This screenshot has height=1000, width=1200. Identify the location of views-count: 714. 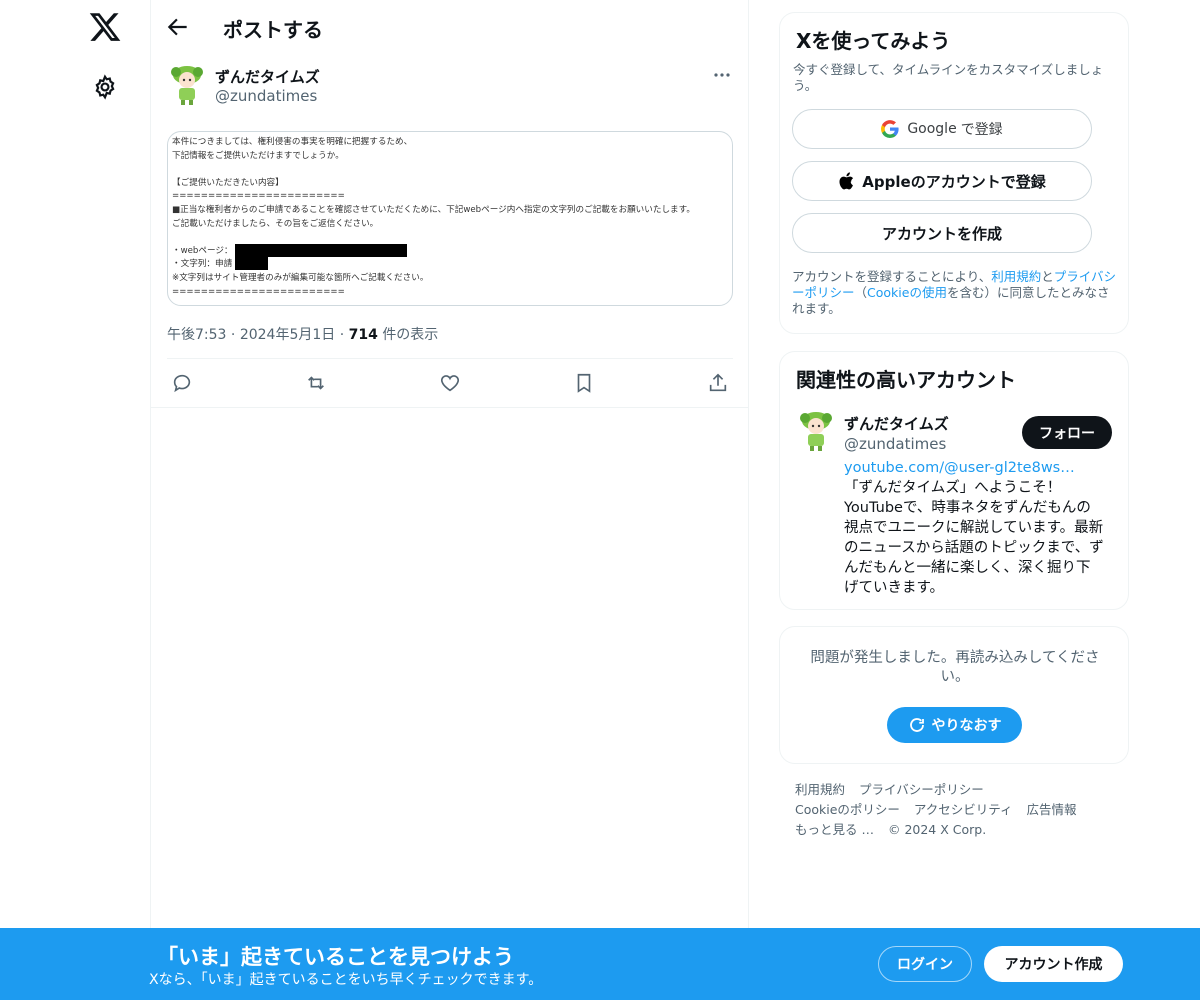
(363, 335).